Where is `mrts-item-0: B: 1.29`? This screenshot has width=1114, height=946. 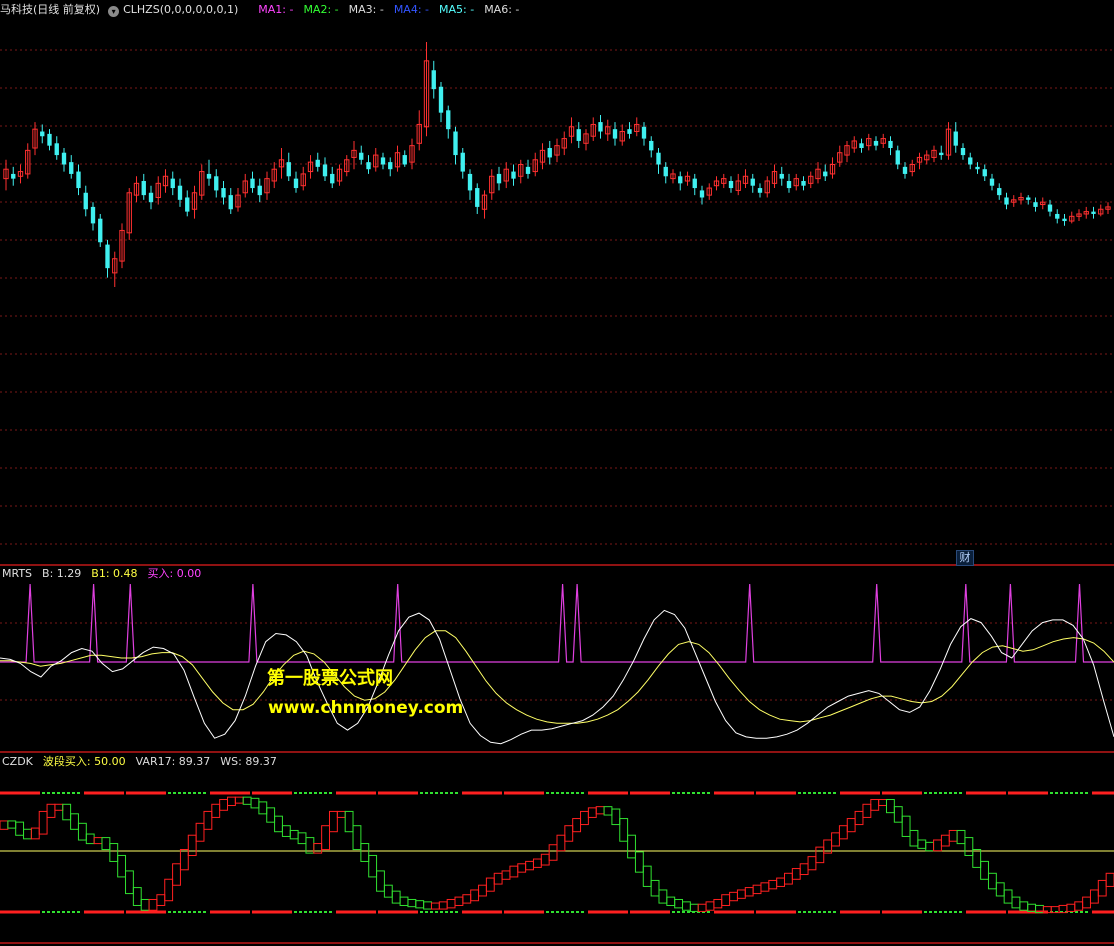
mrts-item-0: B: 1.29 is located at coordinates (62, 573).